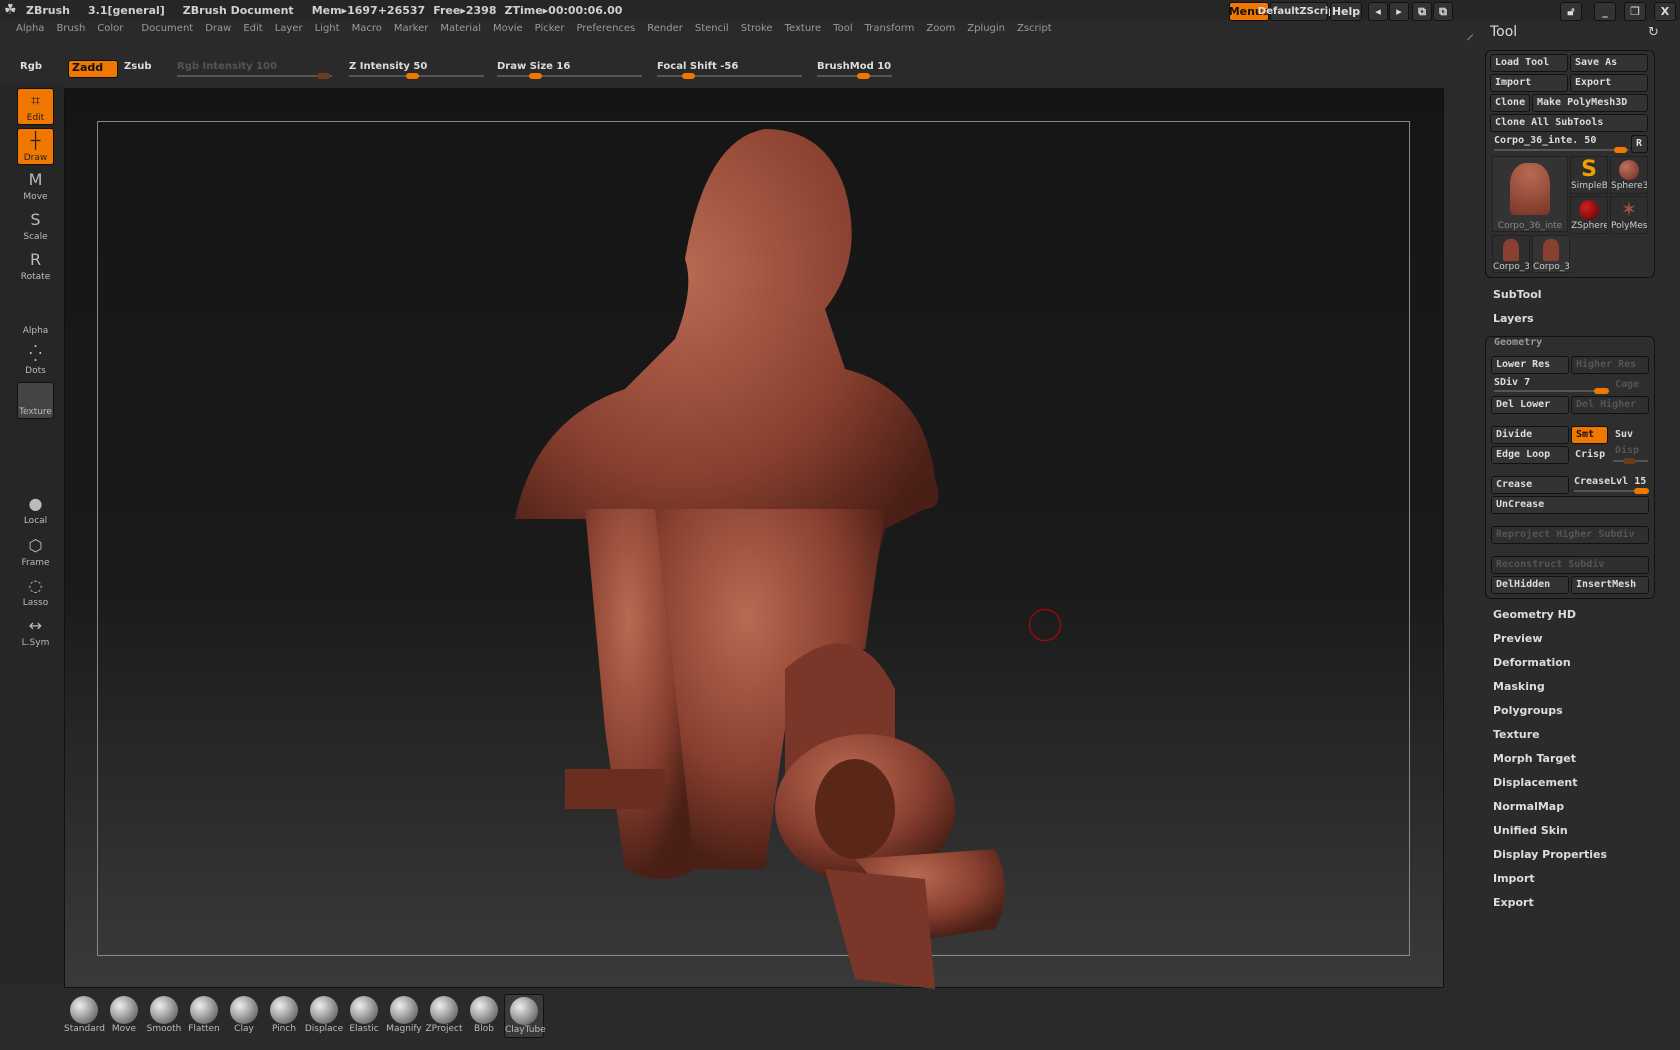 This screenshot has height=1050, width=1680. I want to click on menu-transform: Transform, so click(890, 32).